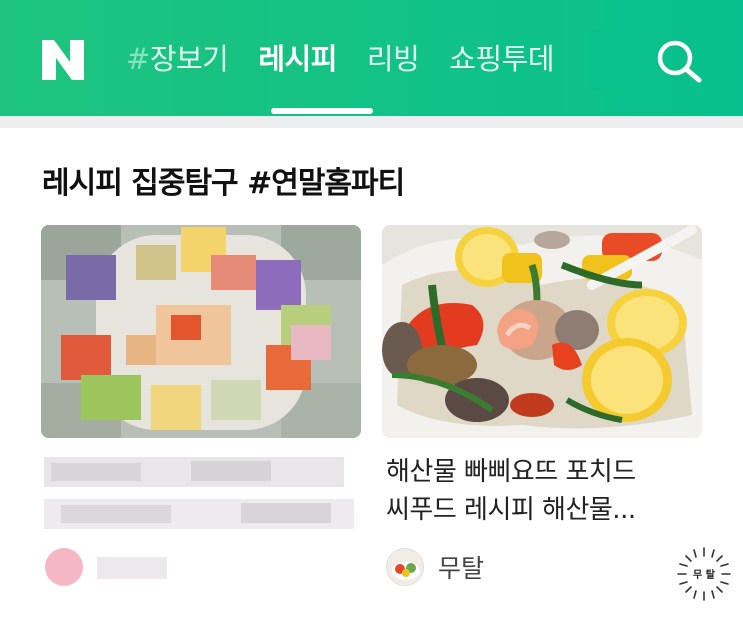  I want to click on category-tabs: #장보기 레시피 리빙 쇼핑투데, so click(371, 61).